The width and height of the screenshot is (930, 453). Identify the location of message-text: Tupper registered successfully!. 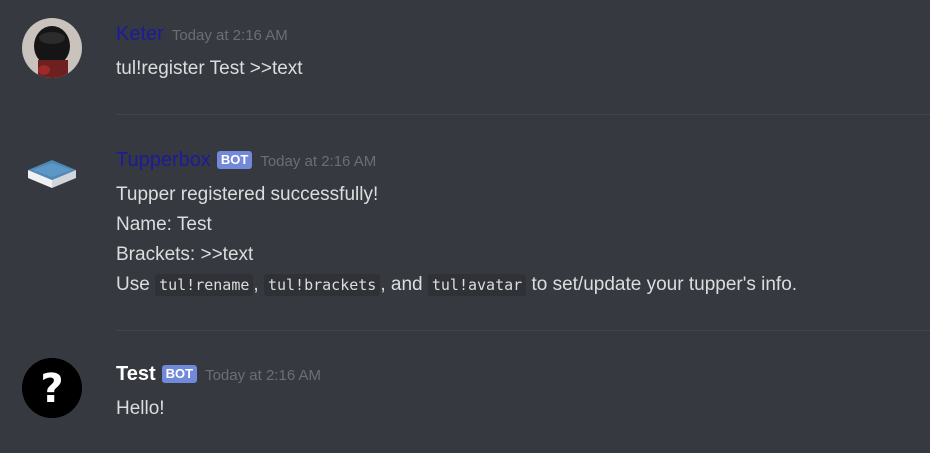
(247, 194).